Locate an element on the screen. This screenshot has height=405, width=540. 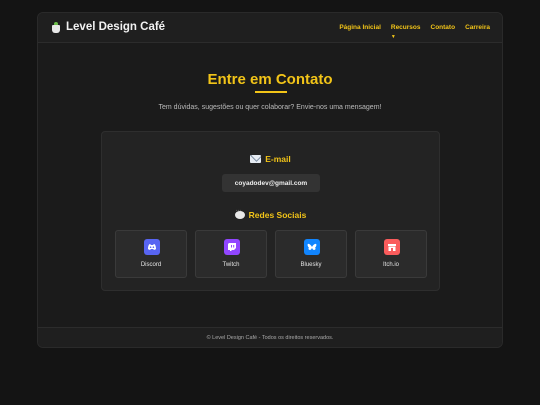
brand-title: Level Design Café is located at coordinates (116, 27).